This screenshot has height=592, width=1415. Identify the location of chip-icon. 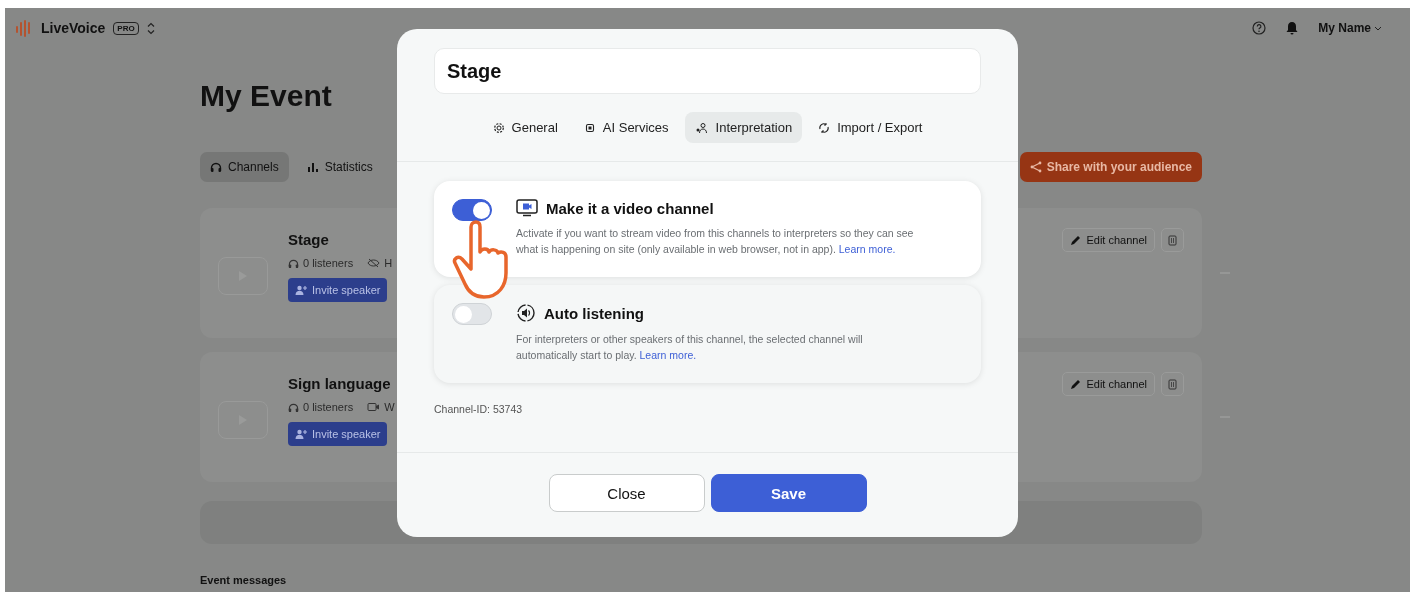
(589, 127).